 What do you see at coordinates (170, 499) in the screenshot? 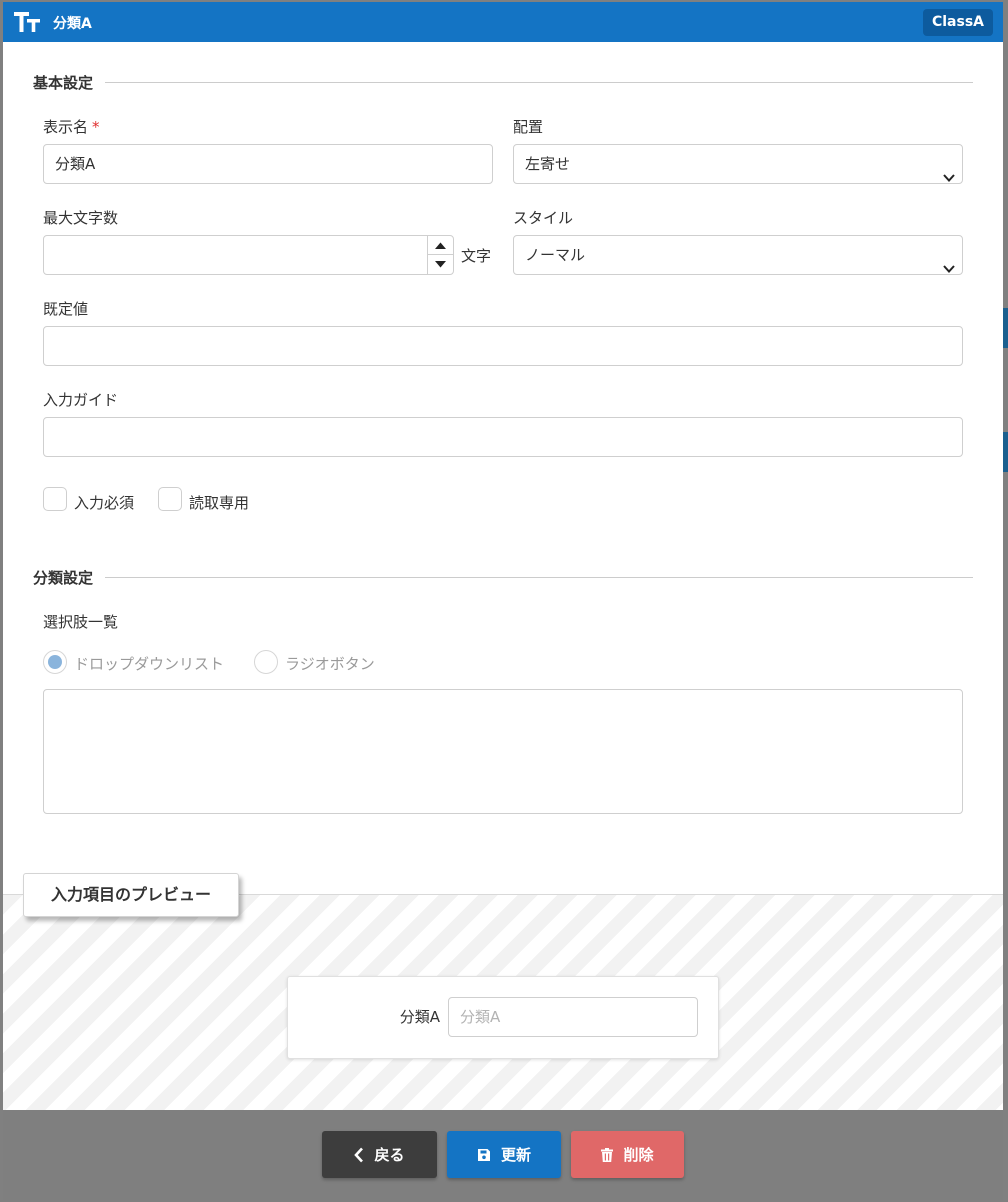
I see `readonly-checkbox` at bounding box center [170, 499].